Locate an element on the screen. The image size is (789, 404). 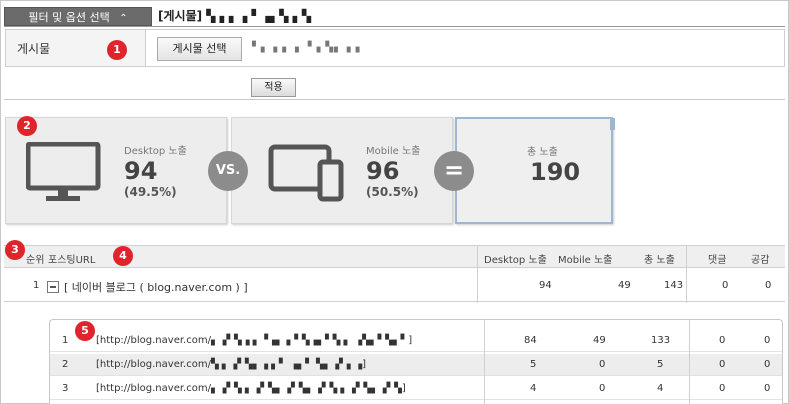
desktop-percent: (49.5%) is located at coordinates (150, 192).